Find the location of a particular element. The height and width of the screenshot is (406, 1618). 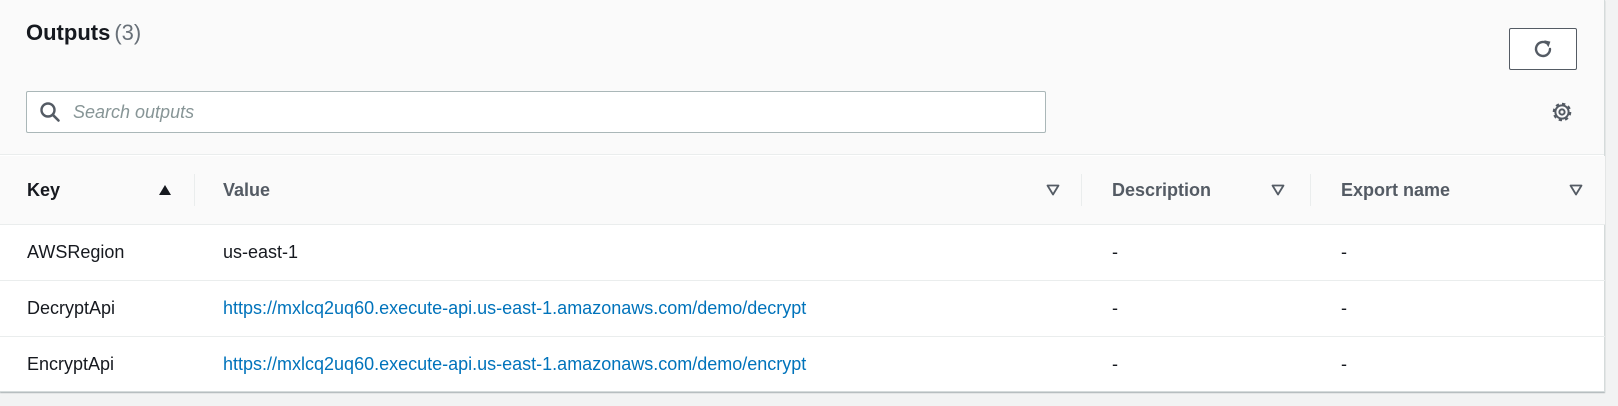

column-header-export-name: Export name is located at coordinates (1458, 190).